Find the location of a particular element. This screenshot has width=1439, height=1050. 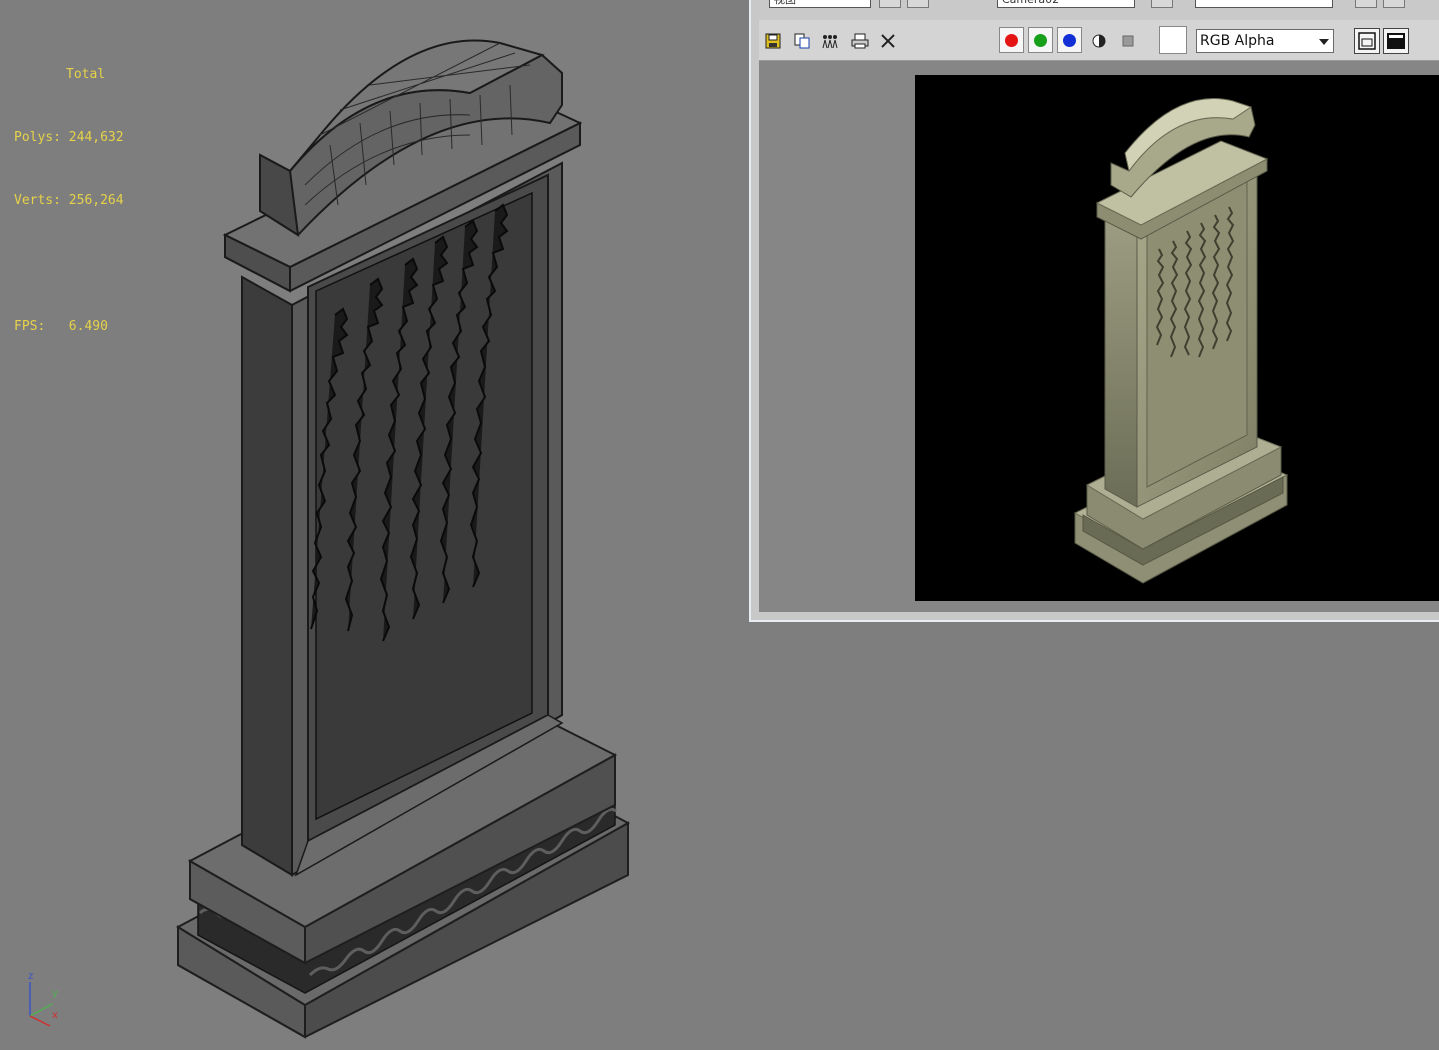

inscription-panel is located at coordinates (424, 506).